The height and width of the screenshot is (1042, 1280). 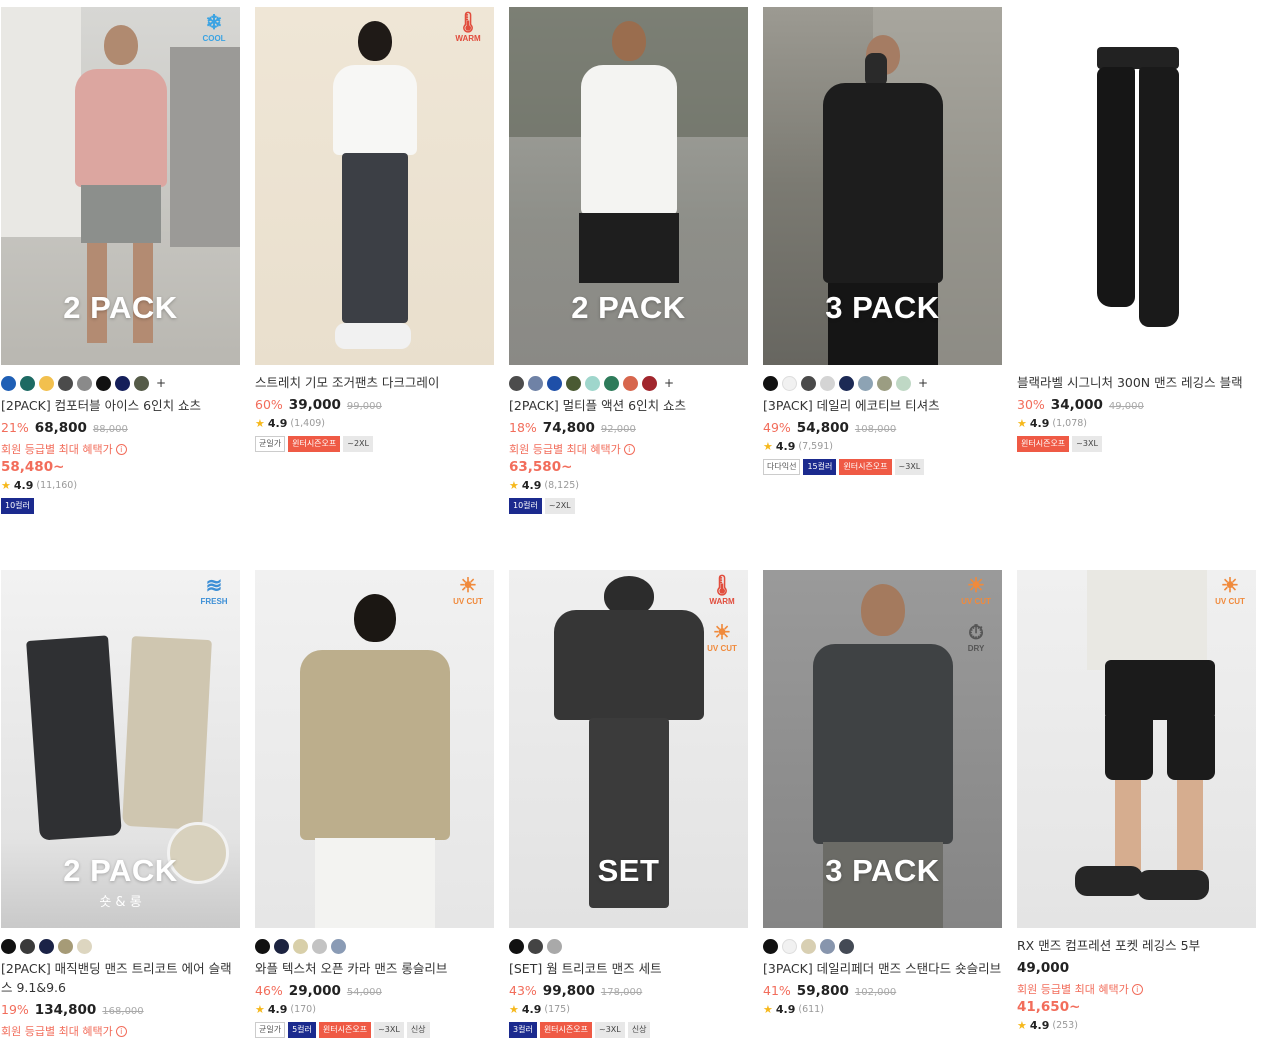 What do you see at coordinates (882, 186) in the screenshot?
I see `product-image: 3 PACK` at bounding box center [882, 186].